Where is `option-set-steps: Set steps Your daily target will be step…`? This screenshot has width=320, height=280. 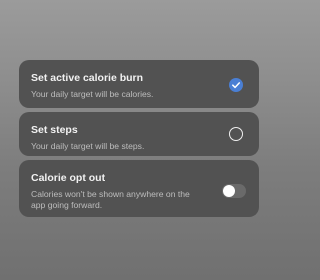
option-set-steps: Set steps Your daily target will be step… is located at coordinates (139, 134).